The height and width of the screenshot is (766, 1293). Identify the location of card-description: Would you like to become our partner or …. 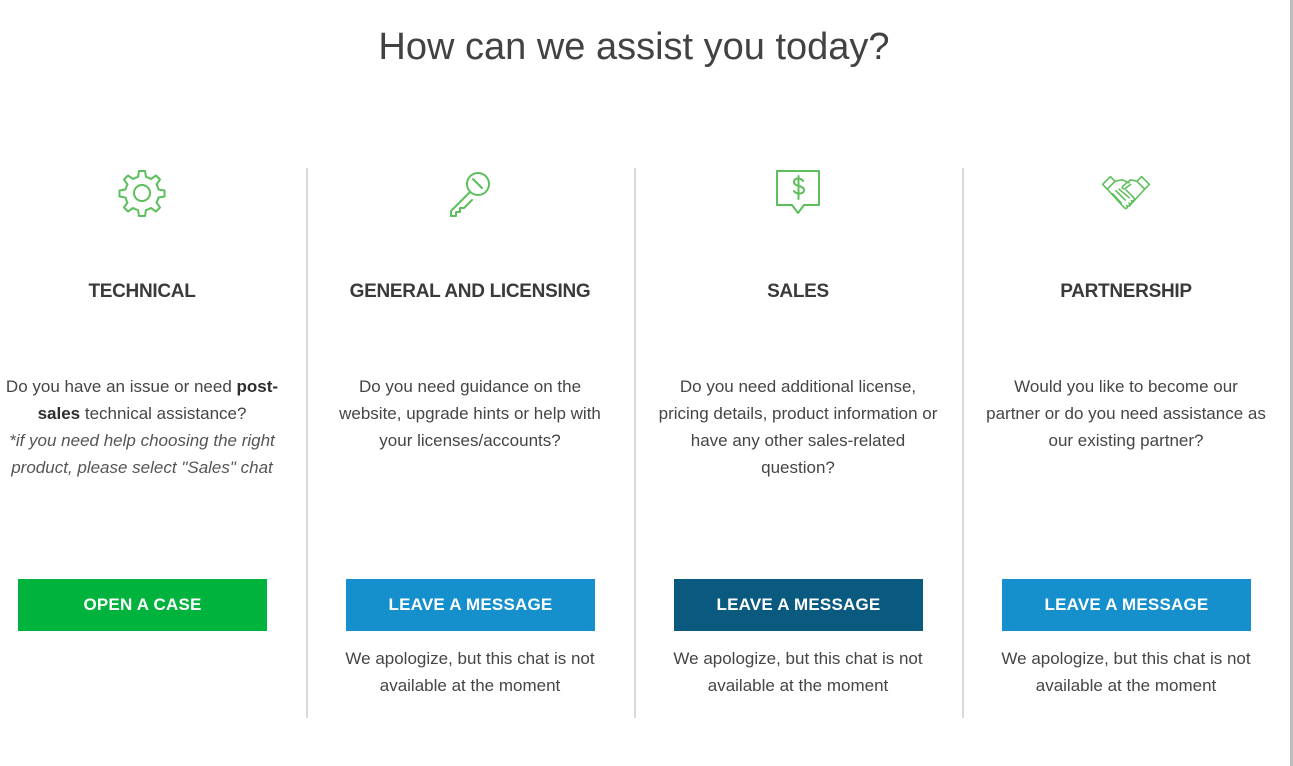
(1126, 413).